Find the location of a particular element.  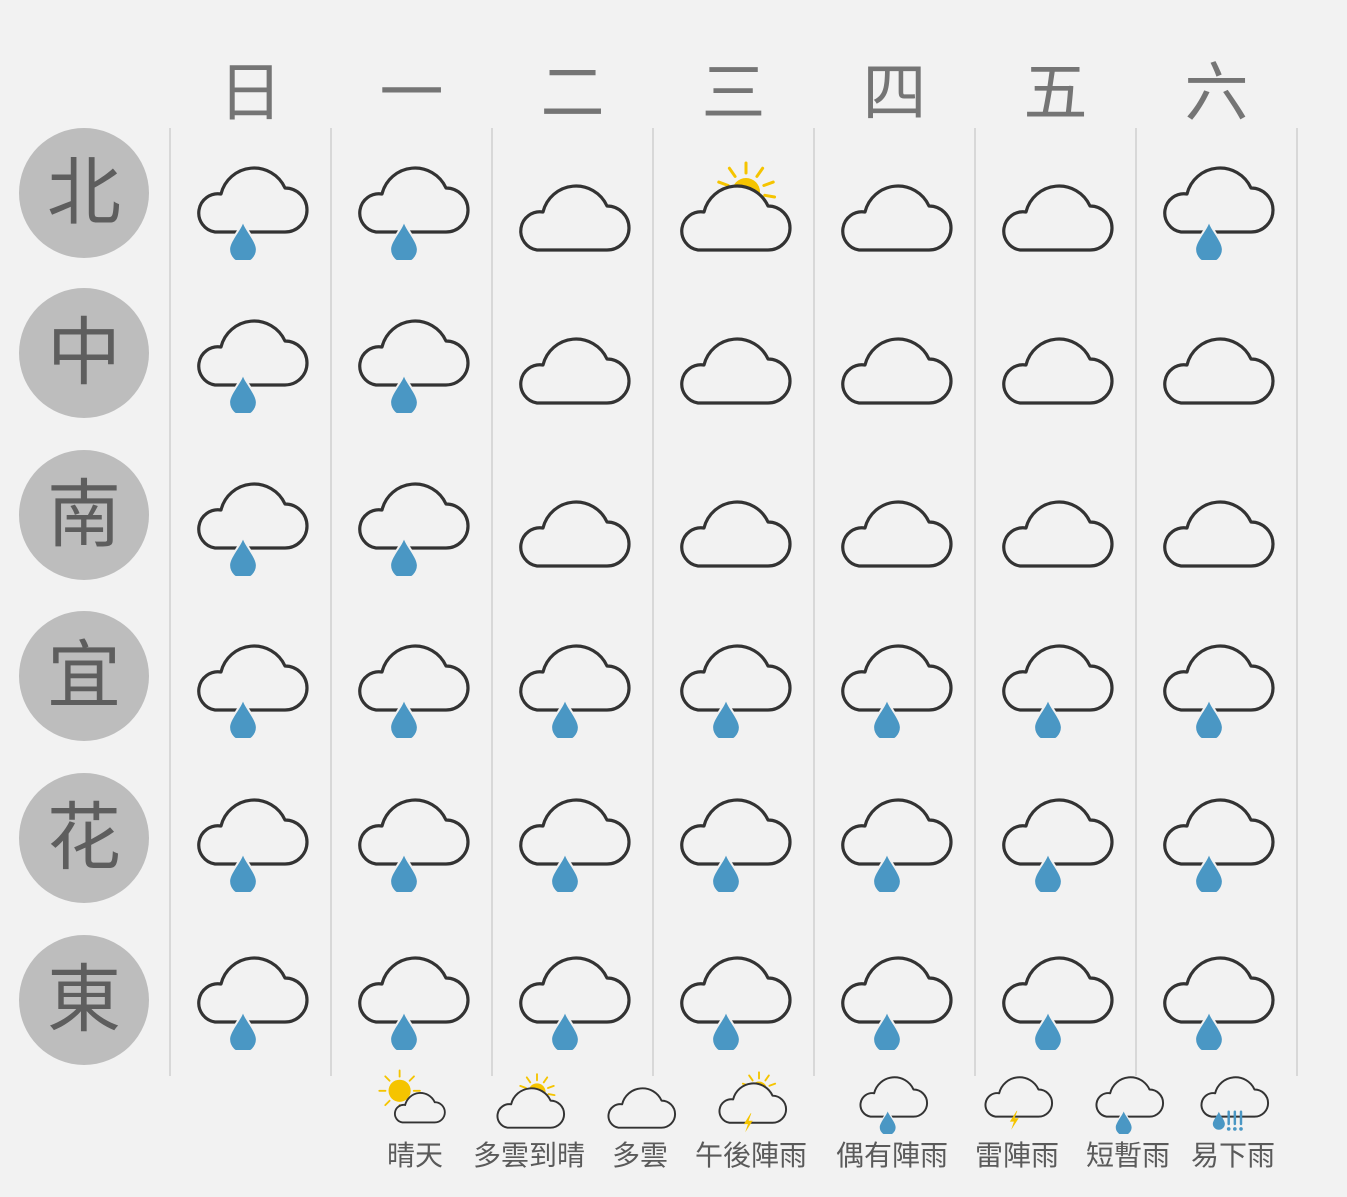

sunny-icon is located at coordinates (415, 1102).